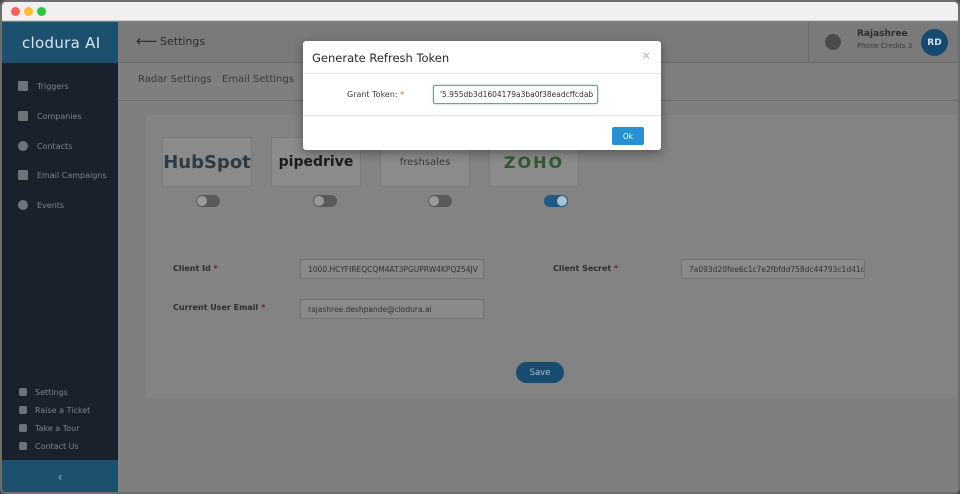 The height and width of the screenshot is (494, 960). Describe the element at coordinates (23, 428) in the screenshot. I see `video-icon` at that location.